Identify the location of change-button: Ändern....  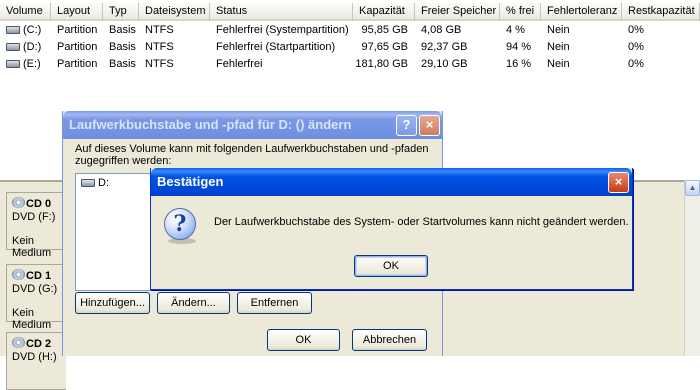
(193, 303).